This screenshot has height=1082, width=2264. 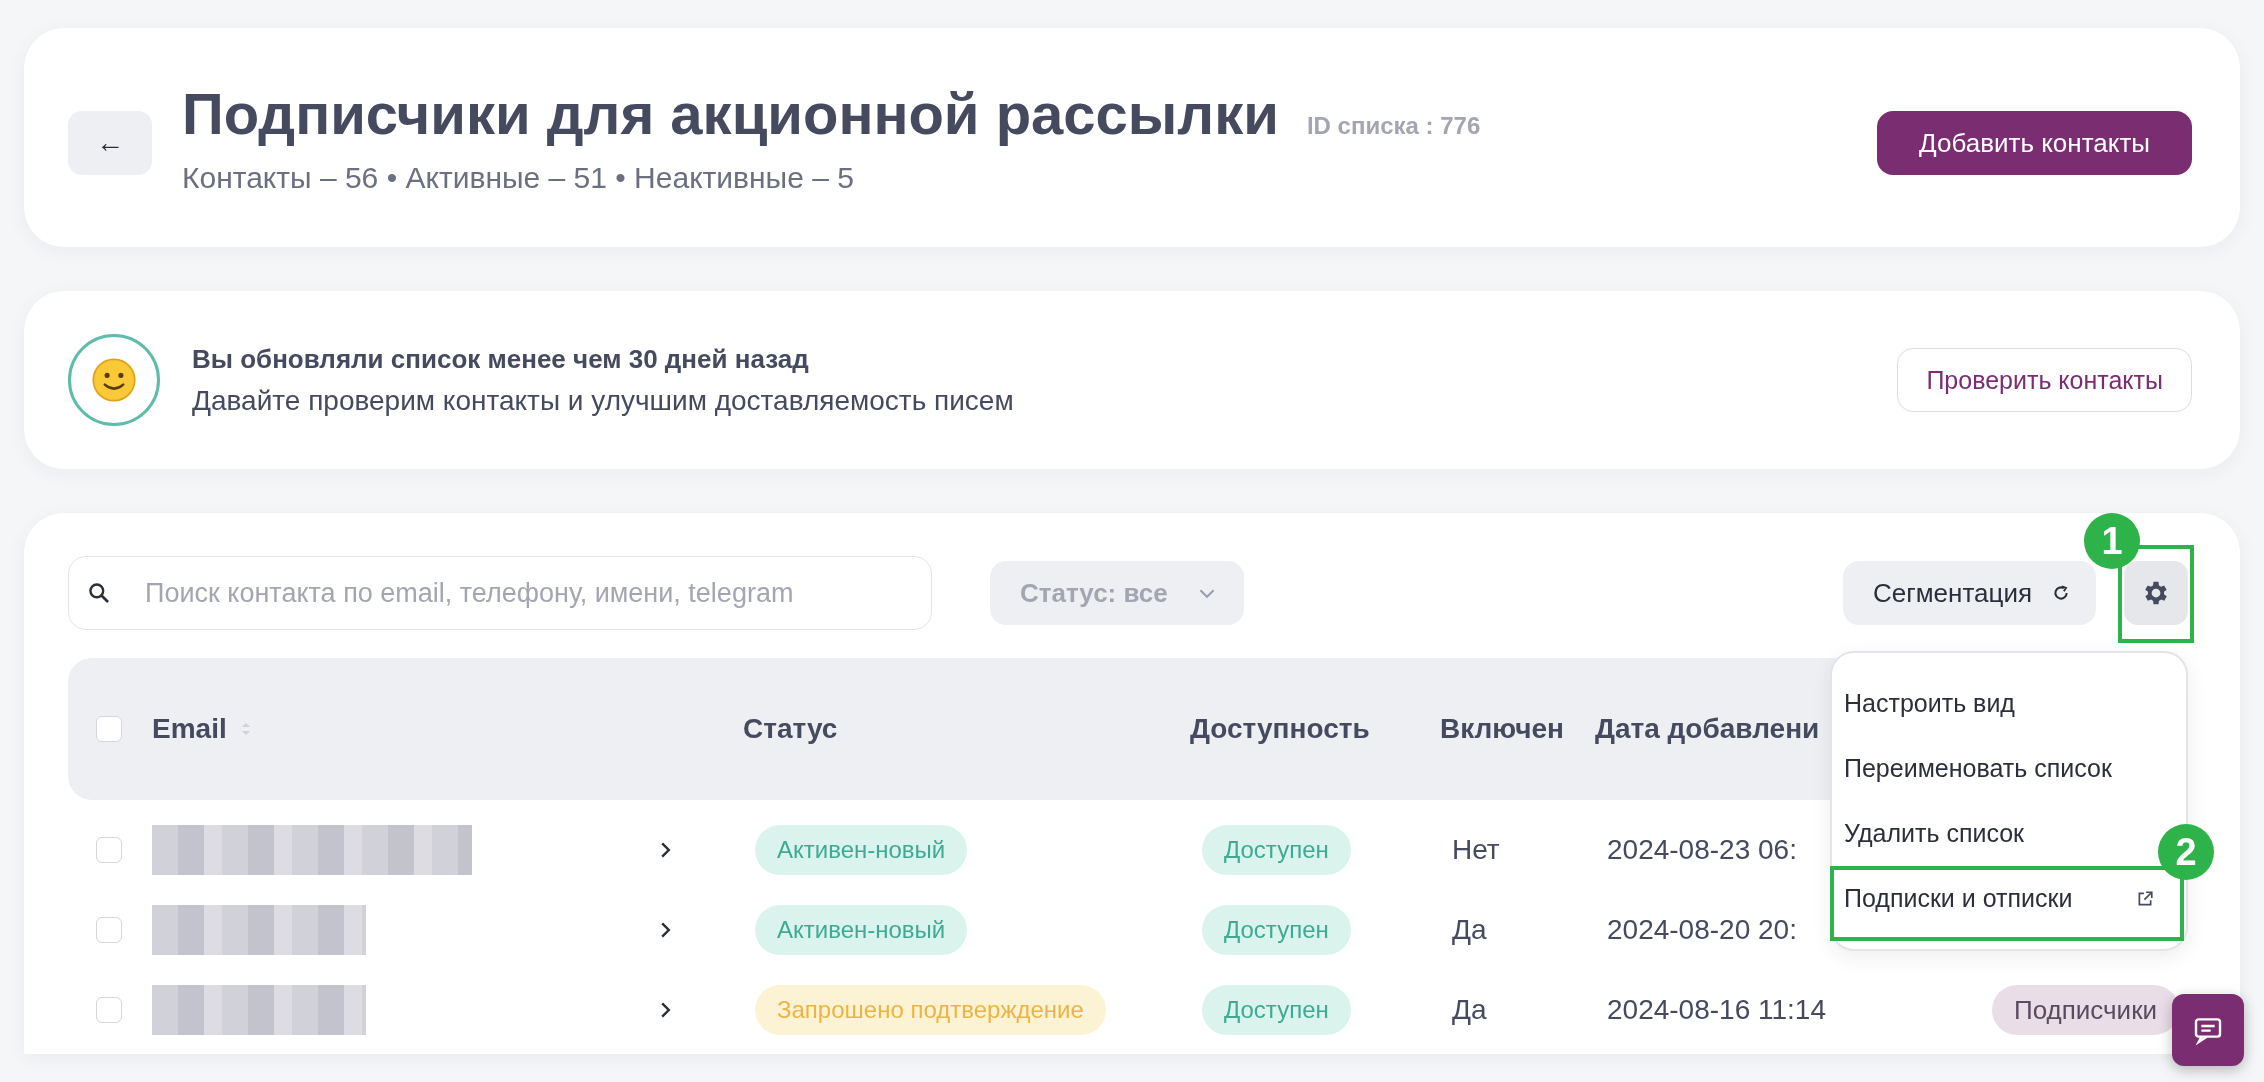 What do you see at coordinates (2112, 541) in the screenshot?
I see `callout-number: 1` at bounding box center [2112, 541].